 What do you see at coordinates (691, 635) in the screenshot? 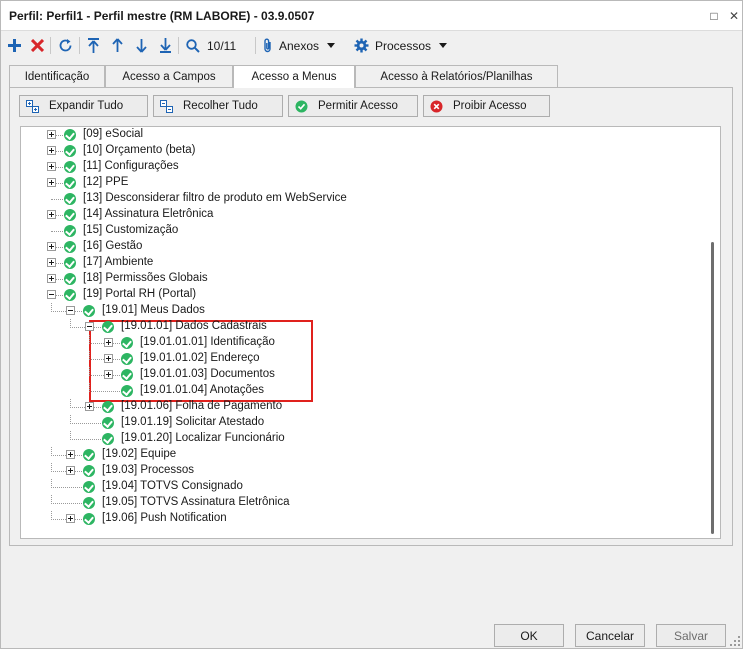
I see `save-button: Salvar` at bounding box center [691, 635].